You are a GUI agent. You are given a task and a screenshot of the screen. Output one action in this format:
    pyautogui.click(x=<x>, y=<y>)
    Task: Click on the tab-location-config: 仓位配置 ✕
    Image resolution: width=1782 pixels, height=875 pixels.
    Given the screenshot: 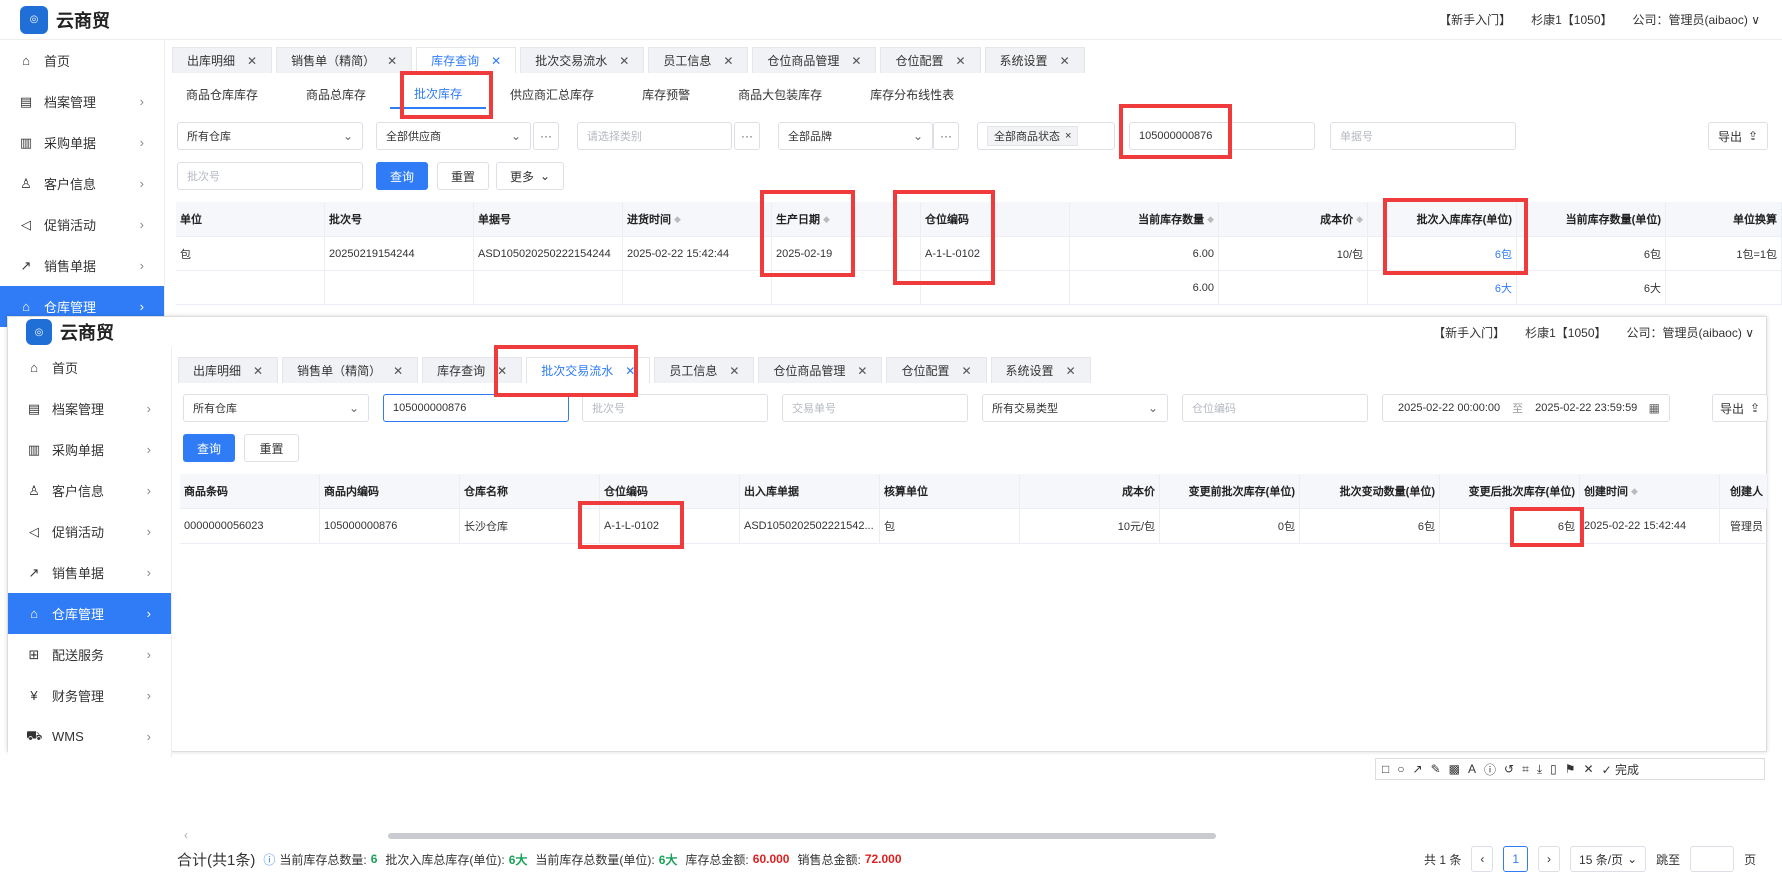 What is the action you would take?
    pyautogui.click(x=930, y=60)
    